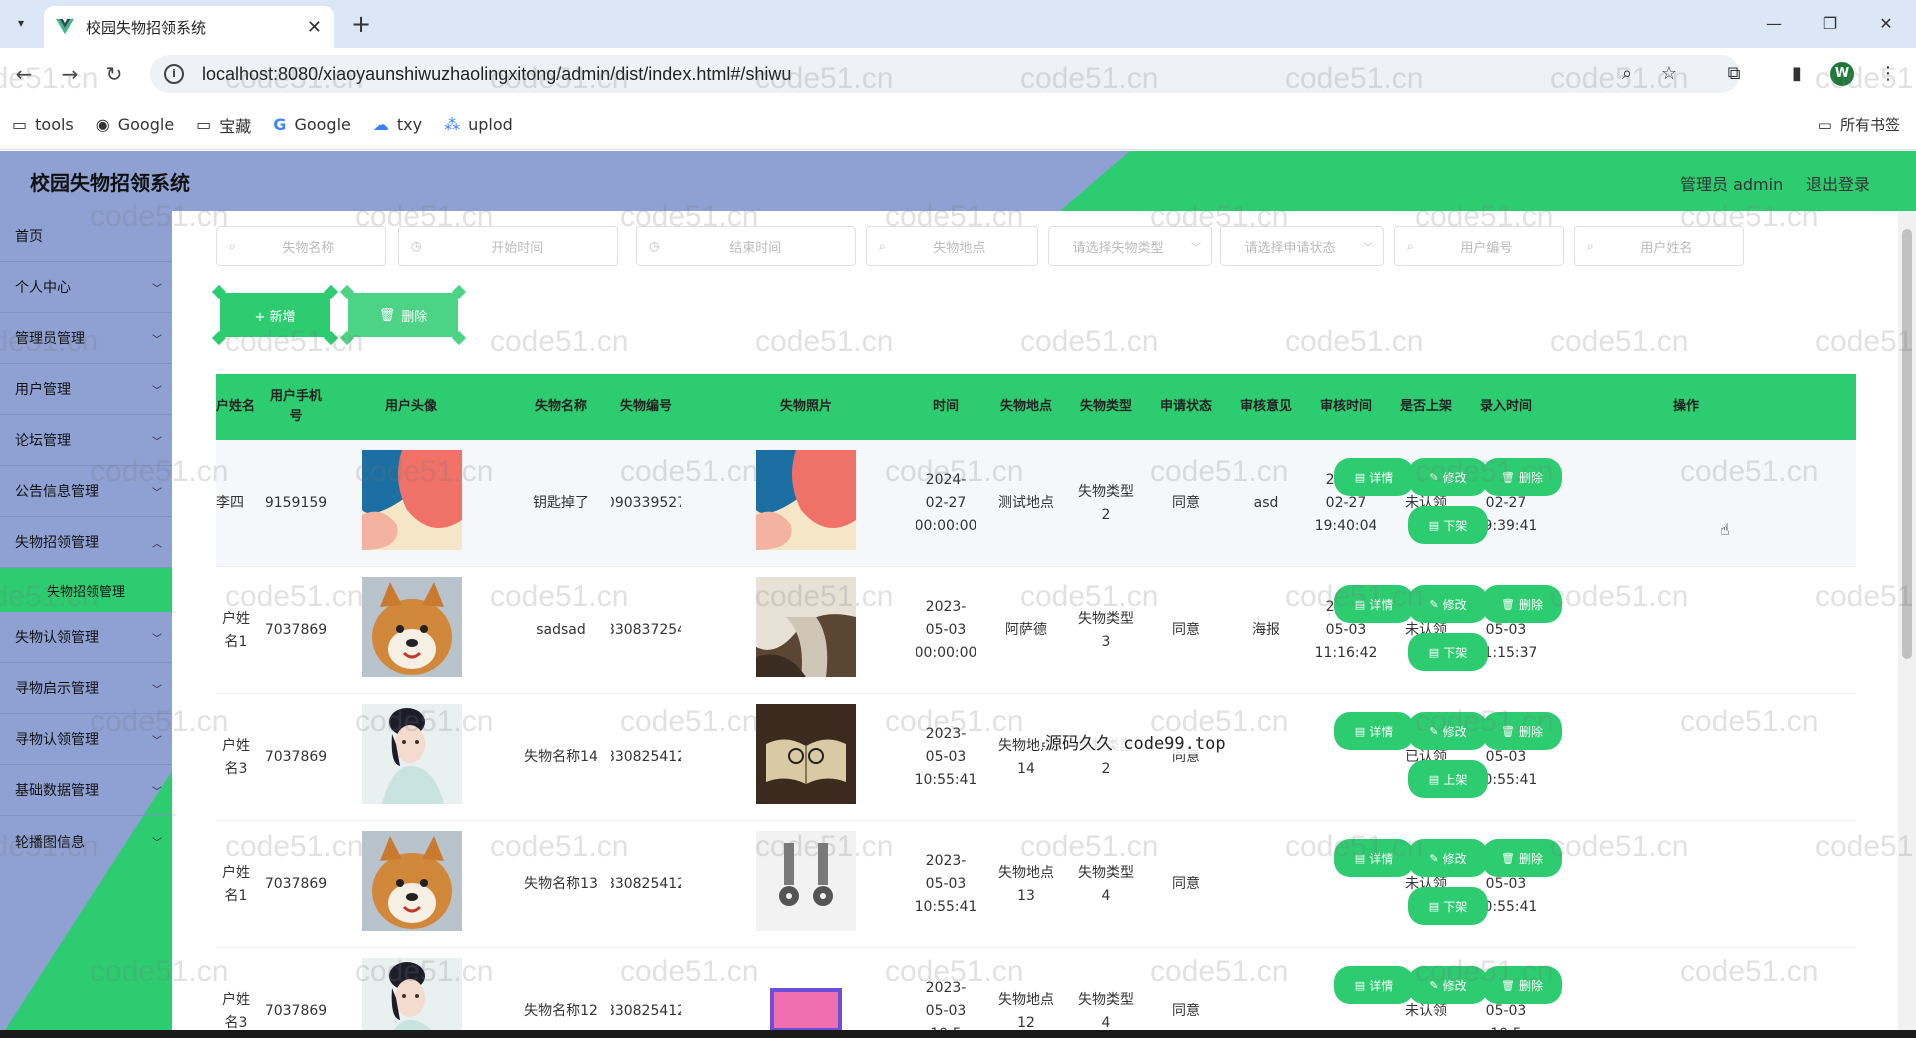 This screenshot has width=1916, height=1038. I want to click on item-photo, so click(806, 754).